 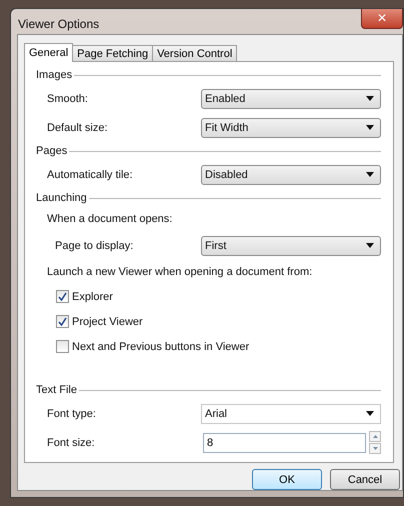 I want to click on window-title: Viewer Options, so click(x=59, y=24).